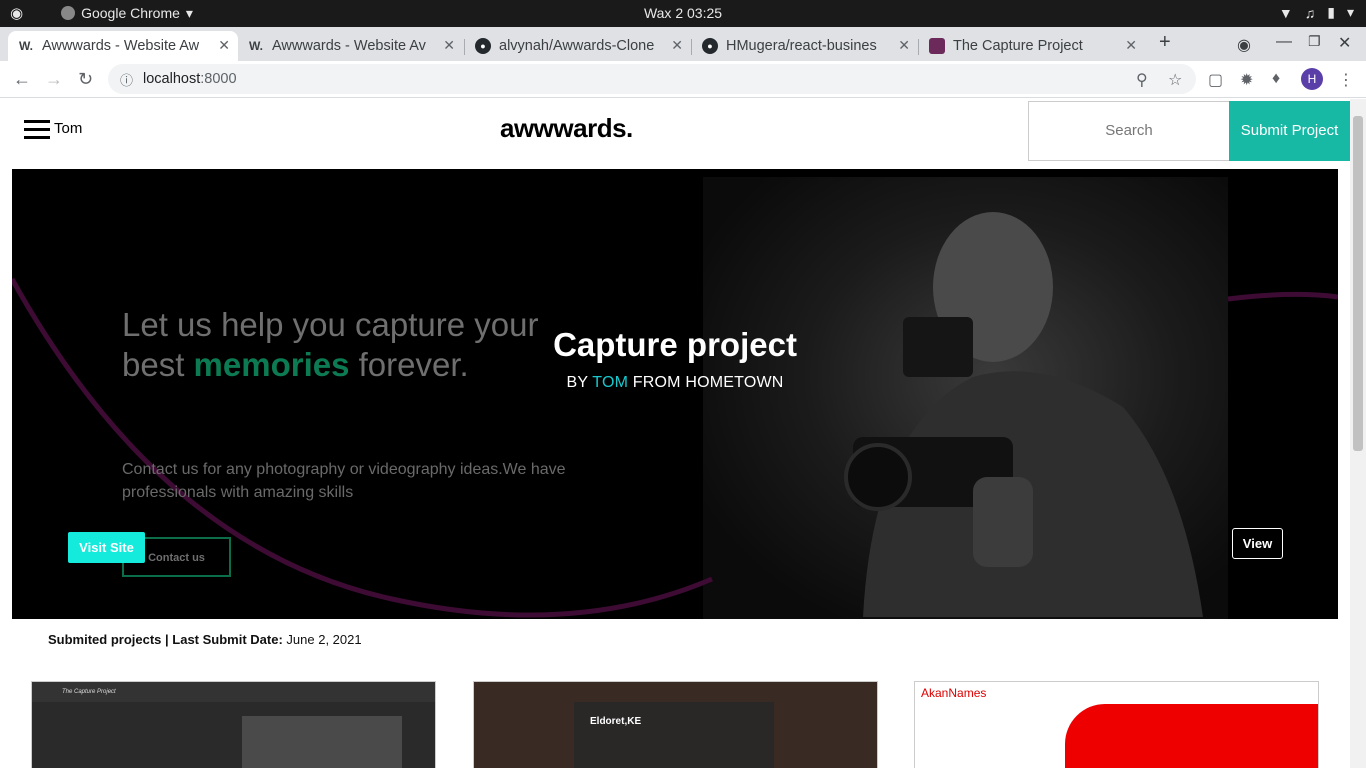 The width and height of the screenshot is (1366, 768). Describe the element at coordinates (54, 79) in the screenshot. I see `forward-icon: →` at that location.